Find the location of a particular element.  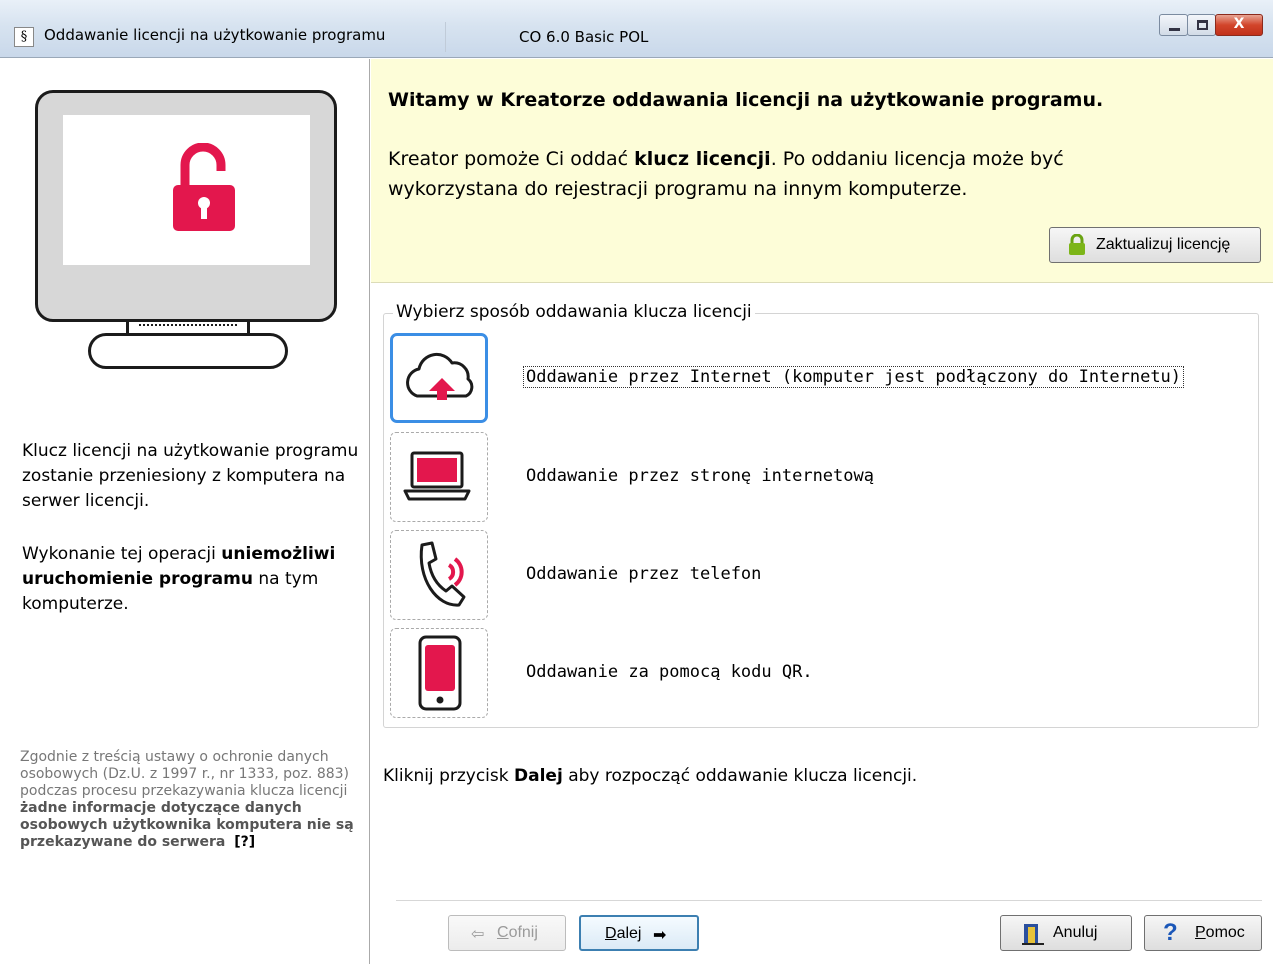

legal-help-link: [?] is located at coordinates (244, 842).